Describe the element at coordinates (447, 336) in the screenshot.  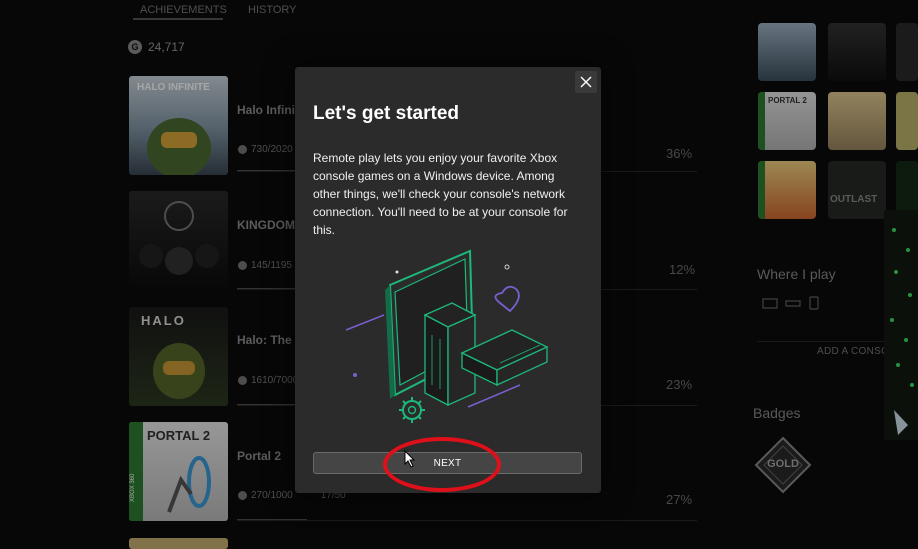
I see `xbox-console-illustration` at that location.